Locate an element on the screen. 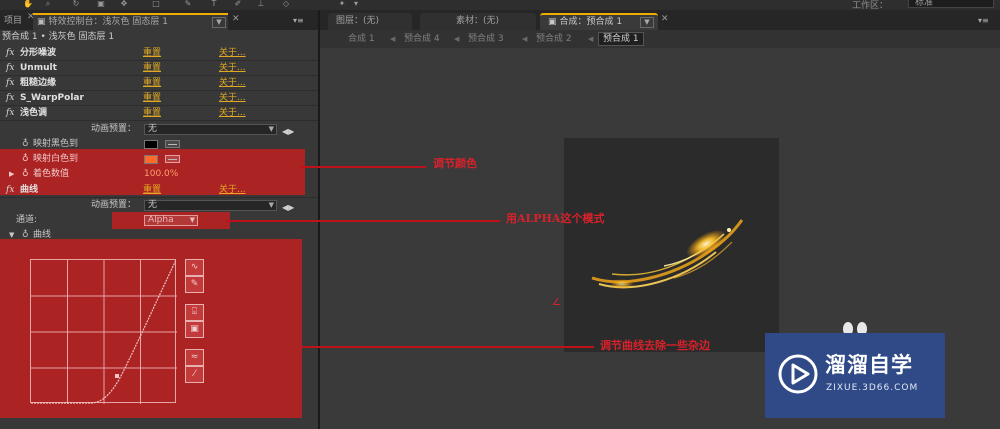 The width and height of the screenshot is (1000, 429). puppet-menu-icon: ▾ is located at coordinates (356, 4).